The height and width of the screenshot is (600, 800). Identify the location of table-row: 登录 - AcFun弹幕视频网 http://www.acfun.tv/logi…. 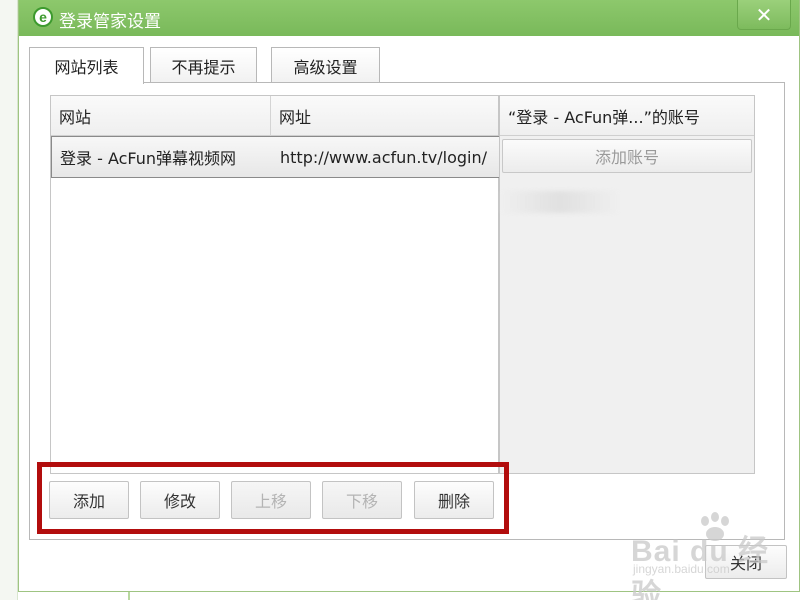
(275, 157).